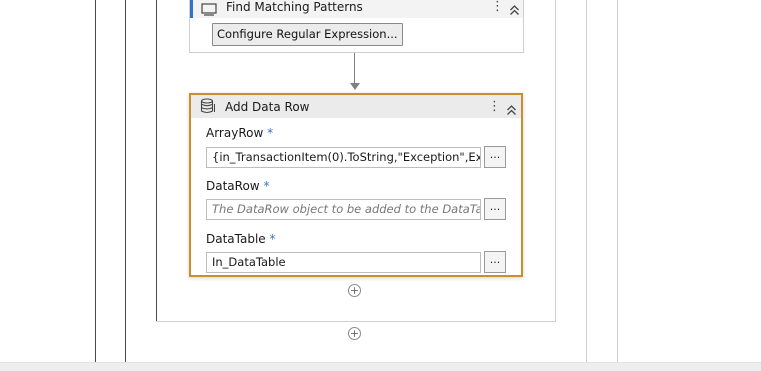 The height and width of the screenshot is (371, 761). Describe the element at coordinates (95, 181) in the screenshot. I see `outer-sequence-line-left` at that location.